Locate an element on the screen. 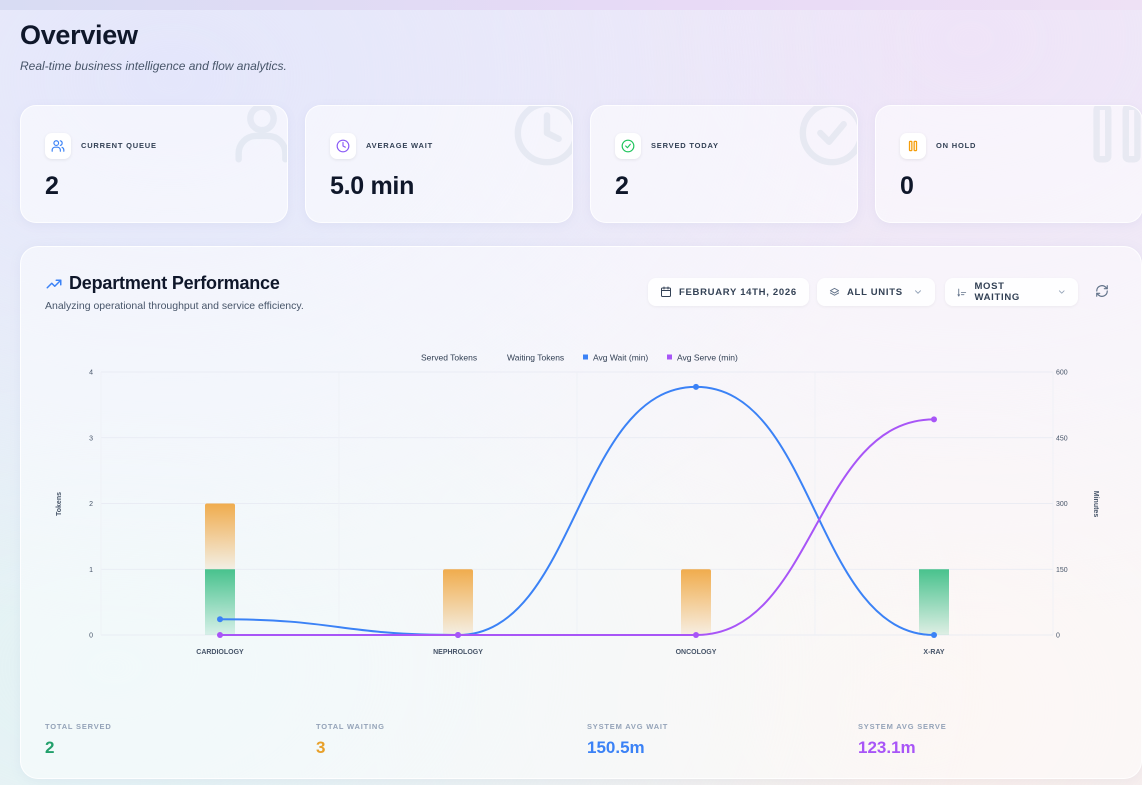 Image resolution: width=1142 pixels, height=785 pixels. users-watermark-icon is located at coordinates (257, 139).